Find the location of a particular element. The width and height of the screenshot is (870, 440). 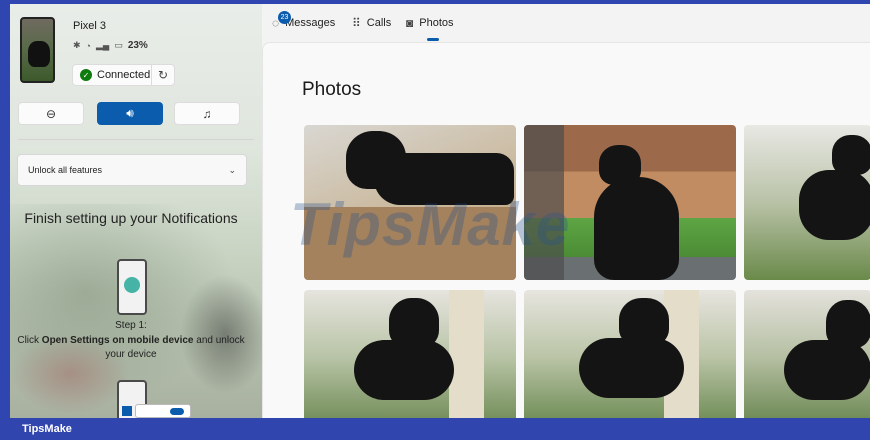

step-open-settings: Open Settings on mobile device is located at coordinates (117, 340).